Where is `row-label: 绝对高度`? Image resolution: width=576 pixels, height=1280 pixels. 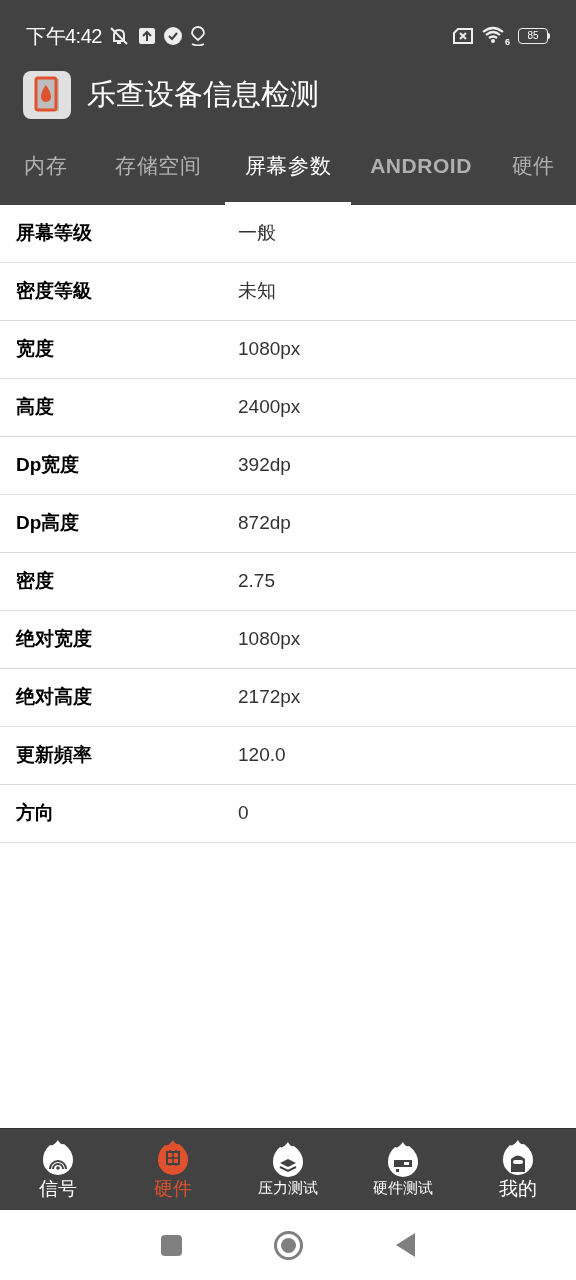 row-label: 绝对高度 is located at coordinates (54, 697).